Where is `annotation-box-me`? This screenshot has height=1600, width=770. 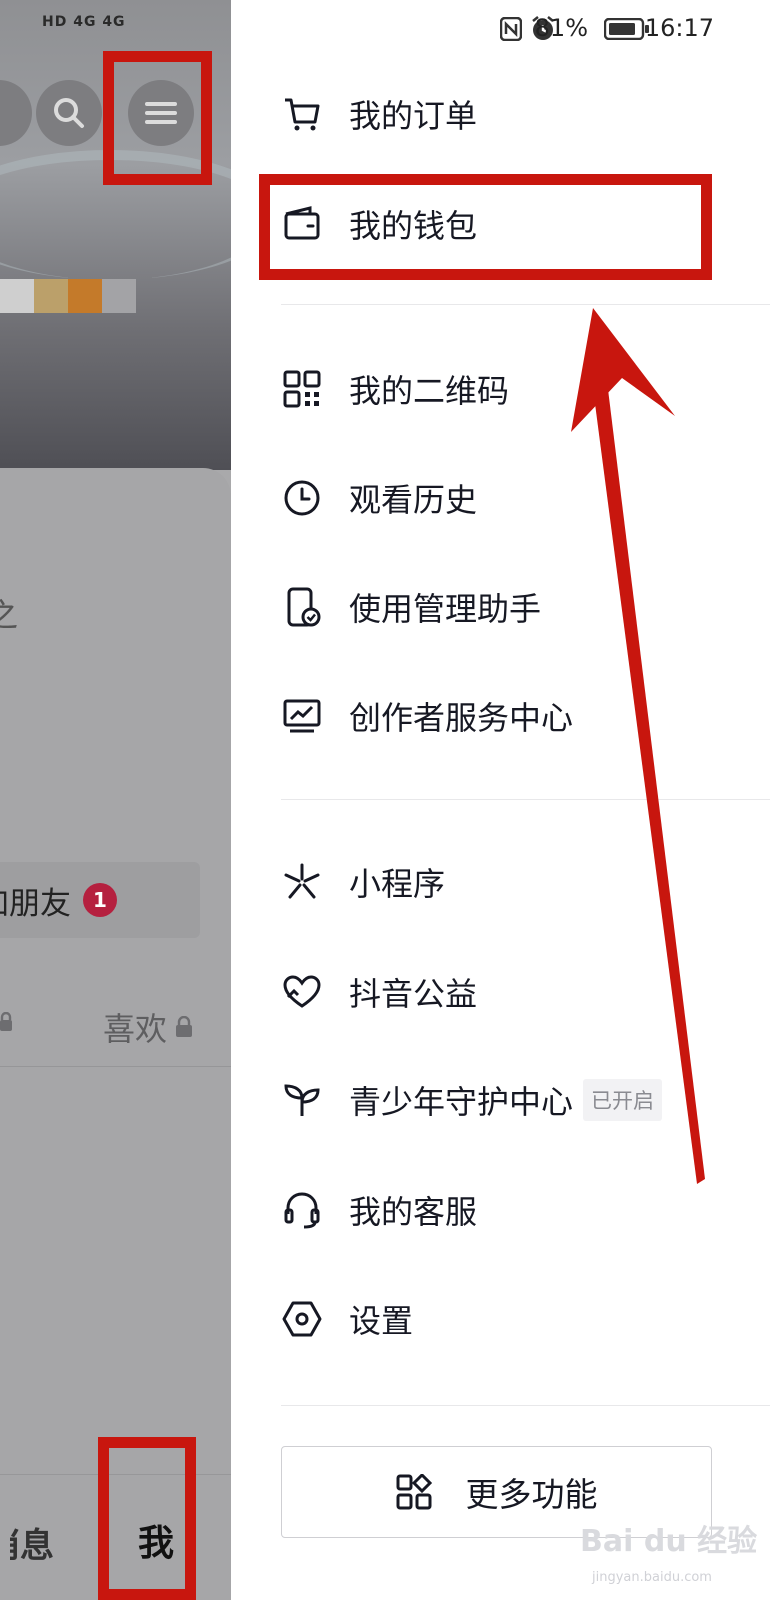
annotation-box-me is located at coordinates (147, 1518).